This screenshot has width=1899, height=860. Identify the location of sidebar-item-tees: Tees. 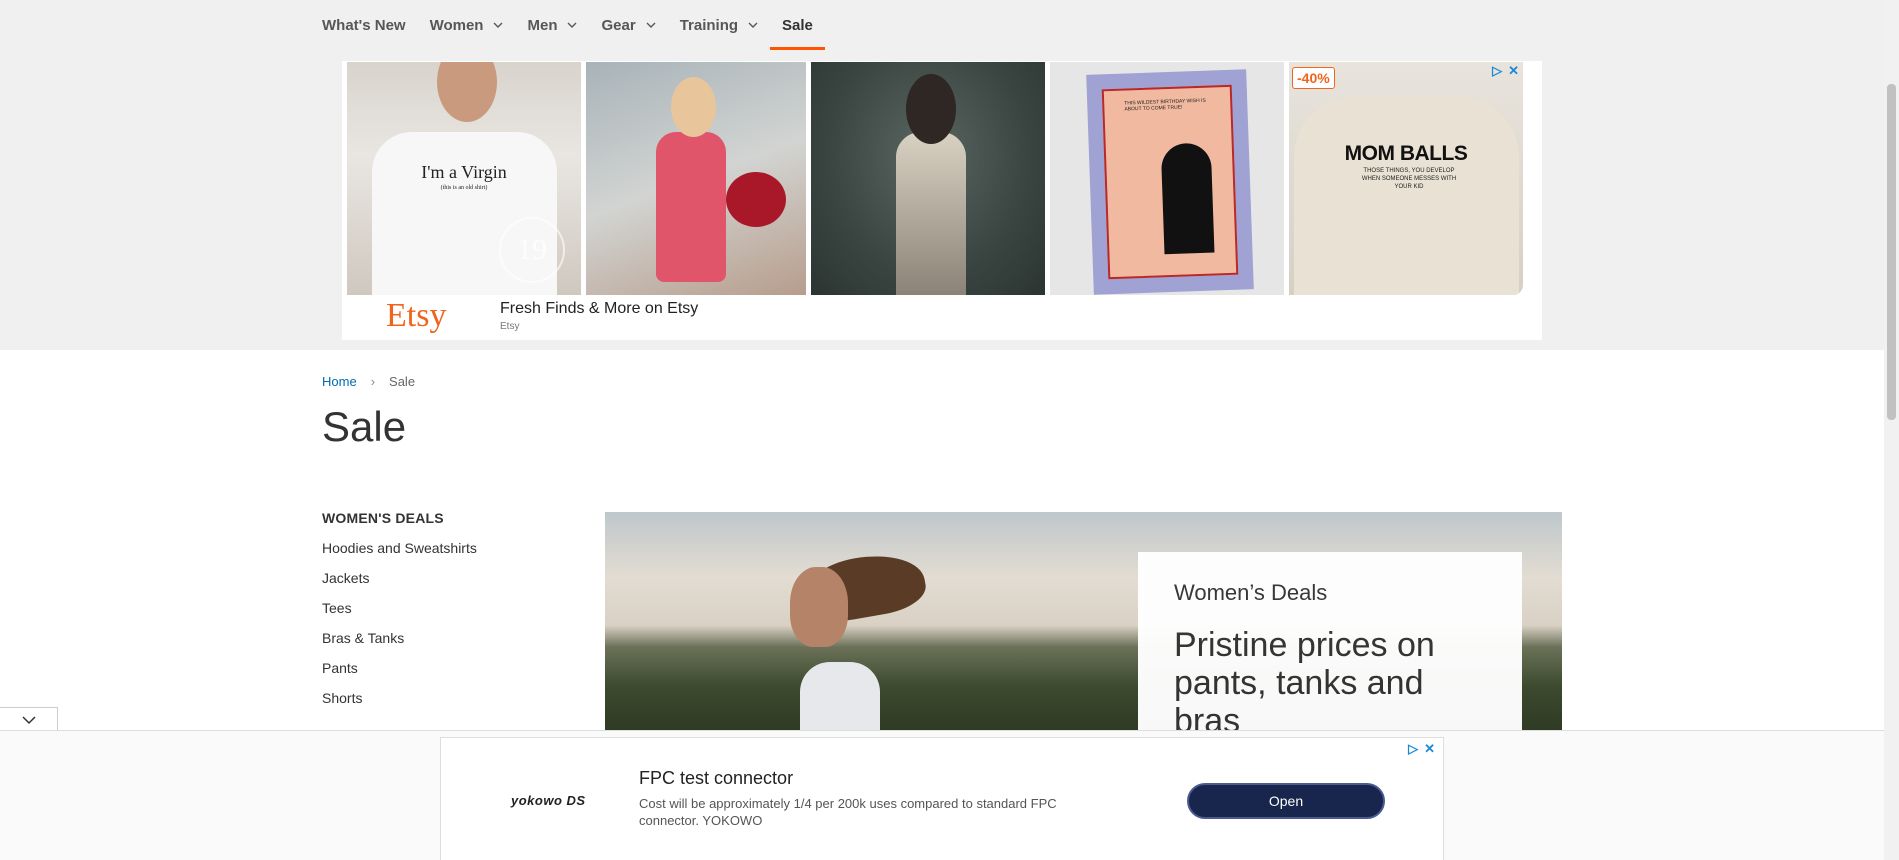
(432, 608).